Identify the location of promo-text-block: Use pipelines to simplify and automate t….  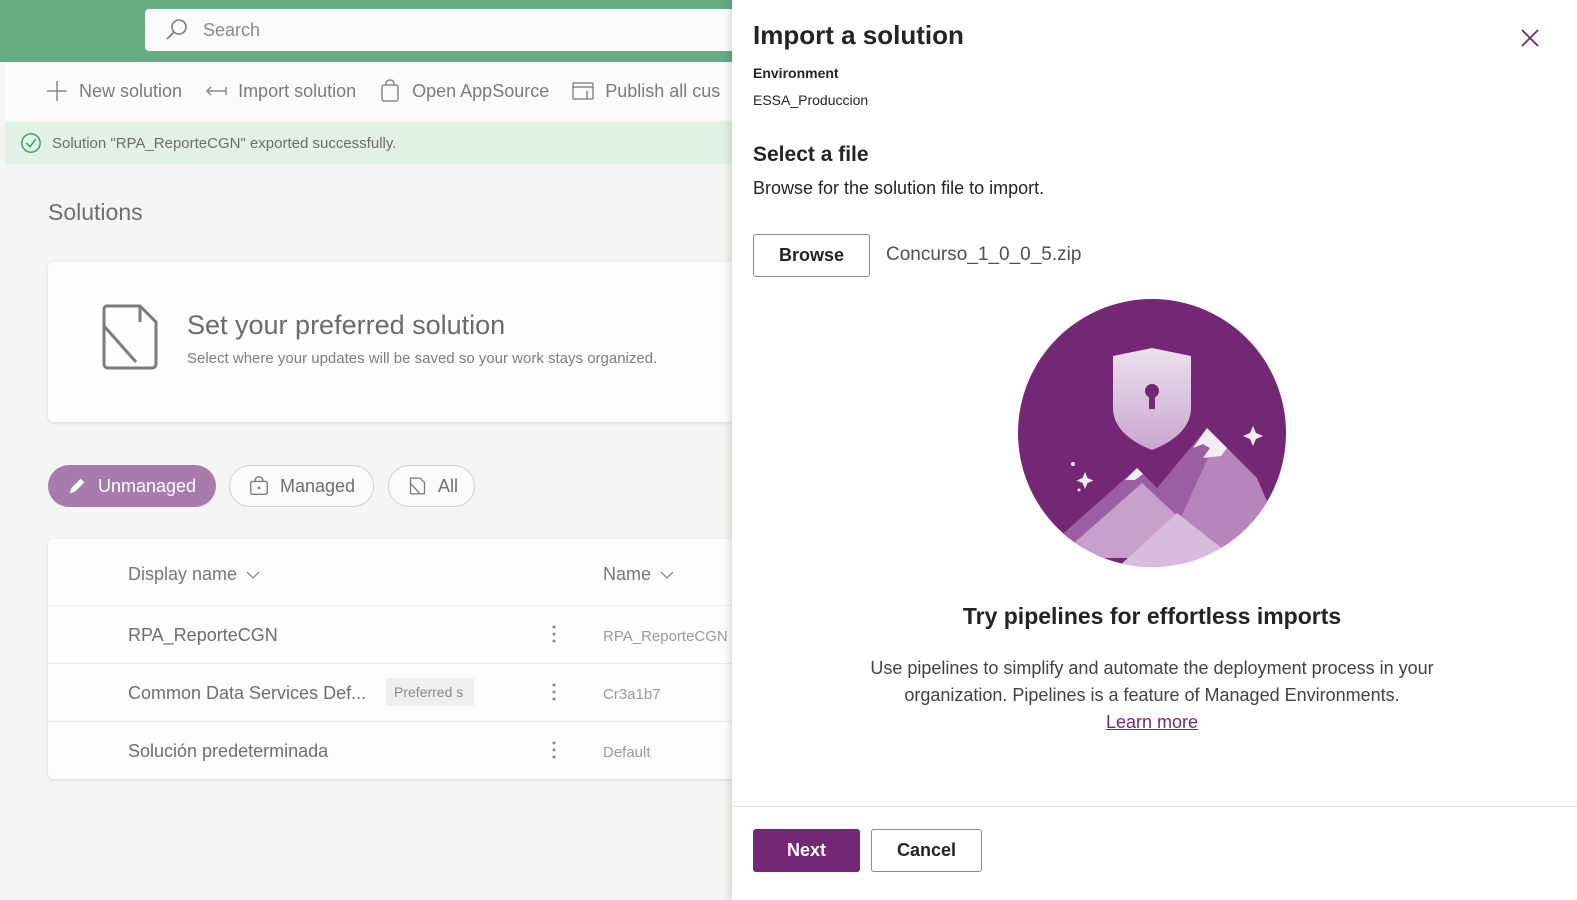
(1152, 695).